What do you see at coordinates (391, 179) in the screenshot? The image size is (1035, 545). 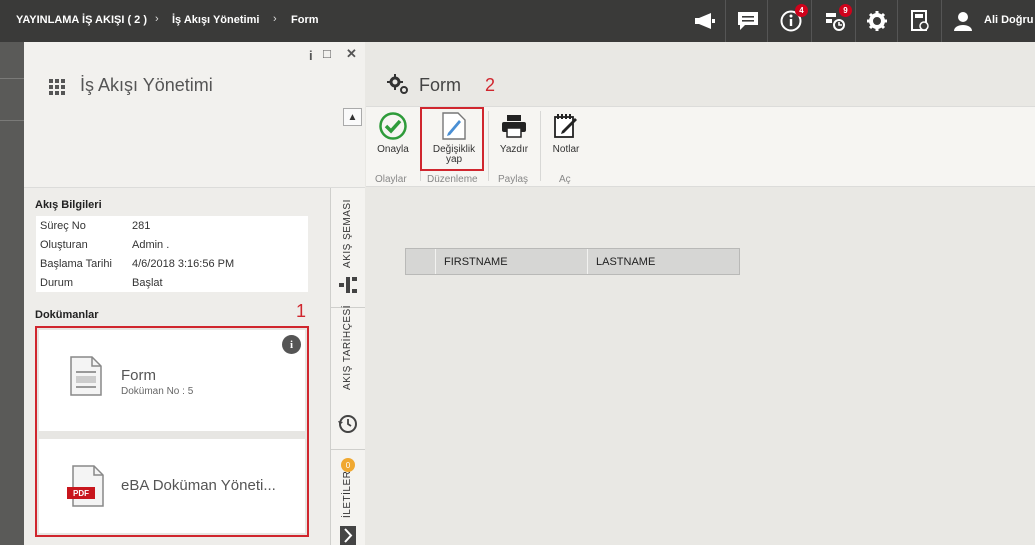 I see `ribbon-group-events: Olaylar` at bounding box center [391, 179].